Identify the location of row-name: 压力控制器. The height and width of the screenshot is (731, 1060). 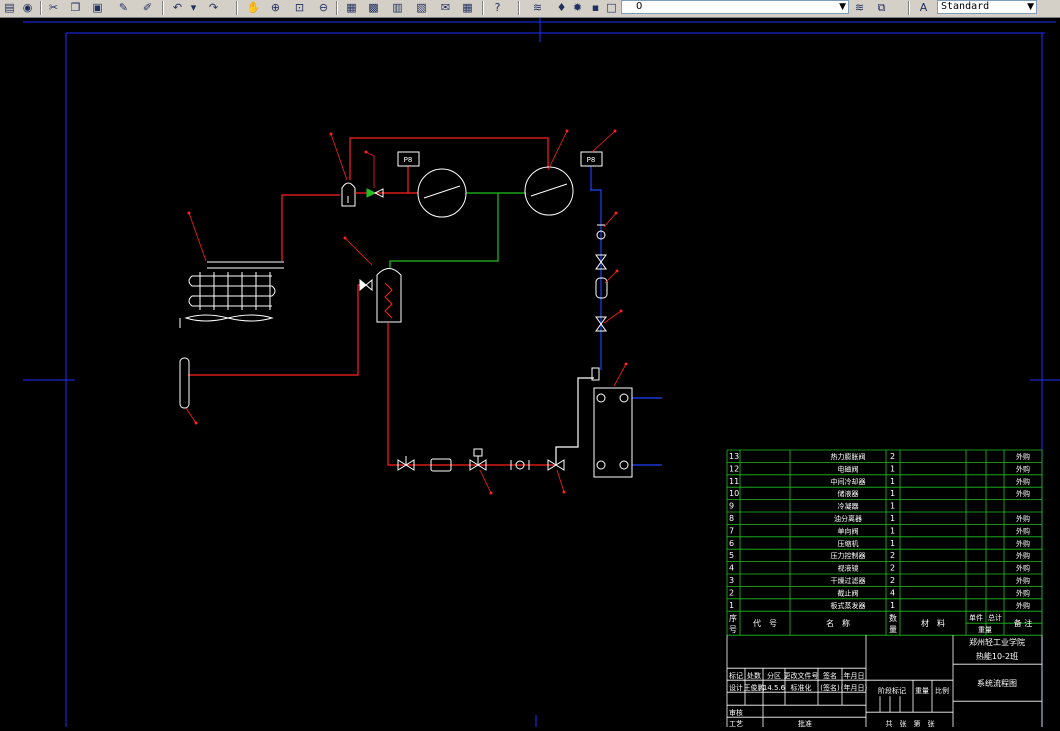
(848, 555).